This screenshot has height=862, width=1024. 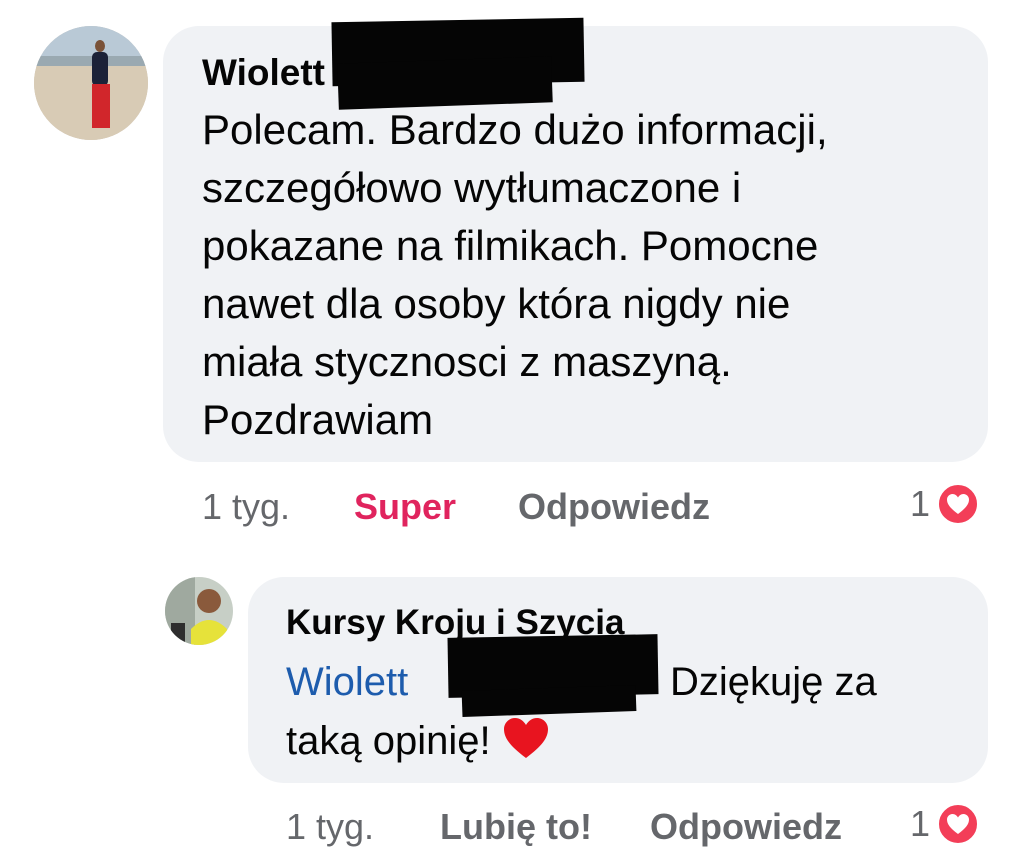 What do you see at coordinates (347, 682) in the screenshot?
I see `mention-link: Wiolett` at bounding box center [347, 682].